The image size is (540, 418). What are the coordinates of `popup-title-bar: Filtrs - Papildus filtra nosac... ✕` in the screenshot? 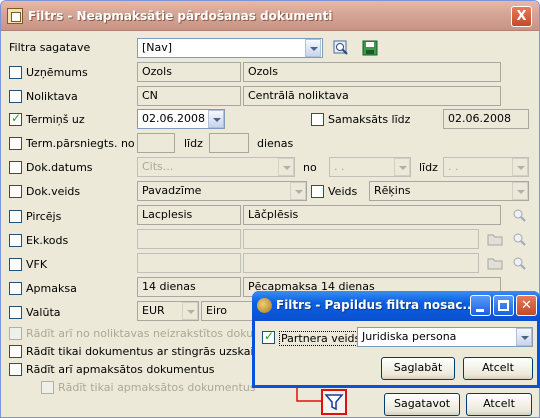 It's located at (396, 306).